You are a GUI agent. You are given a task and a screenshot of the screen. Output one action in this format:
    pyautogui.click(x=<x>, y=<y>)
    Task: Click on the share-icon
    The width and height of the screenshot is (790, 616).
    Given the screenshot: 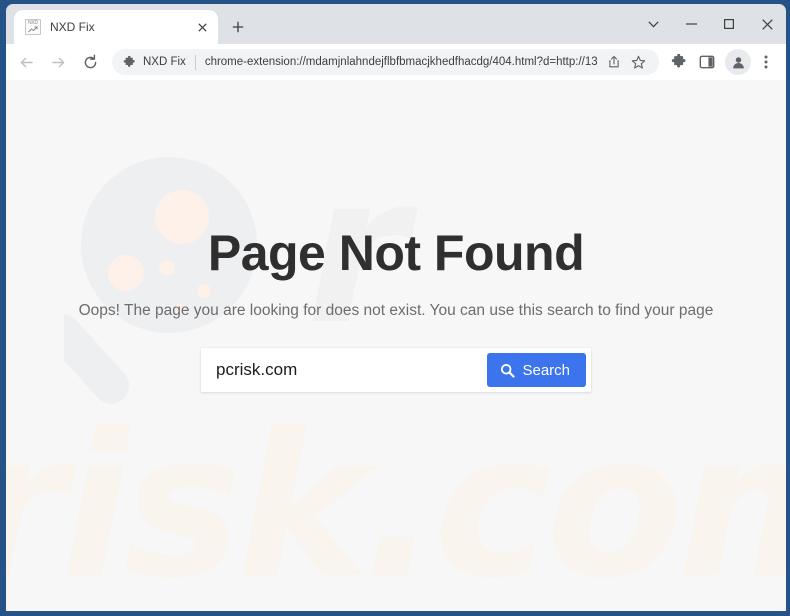 What is the action you would take?
    pyautogui.click(x=614, y=61)
    